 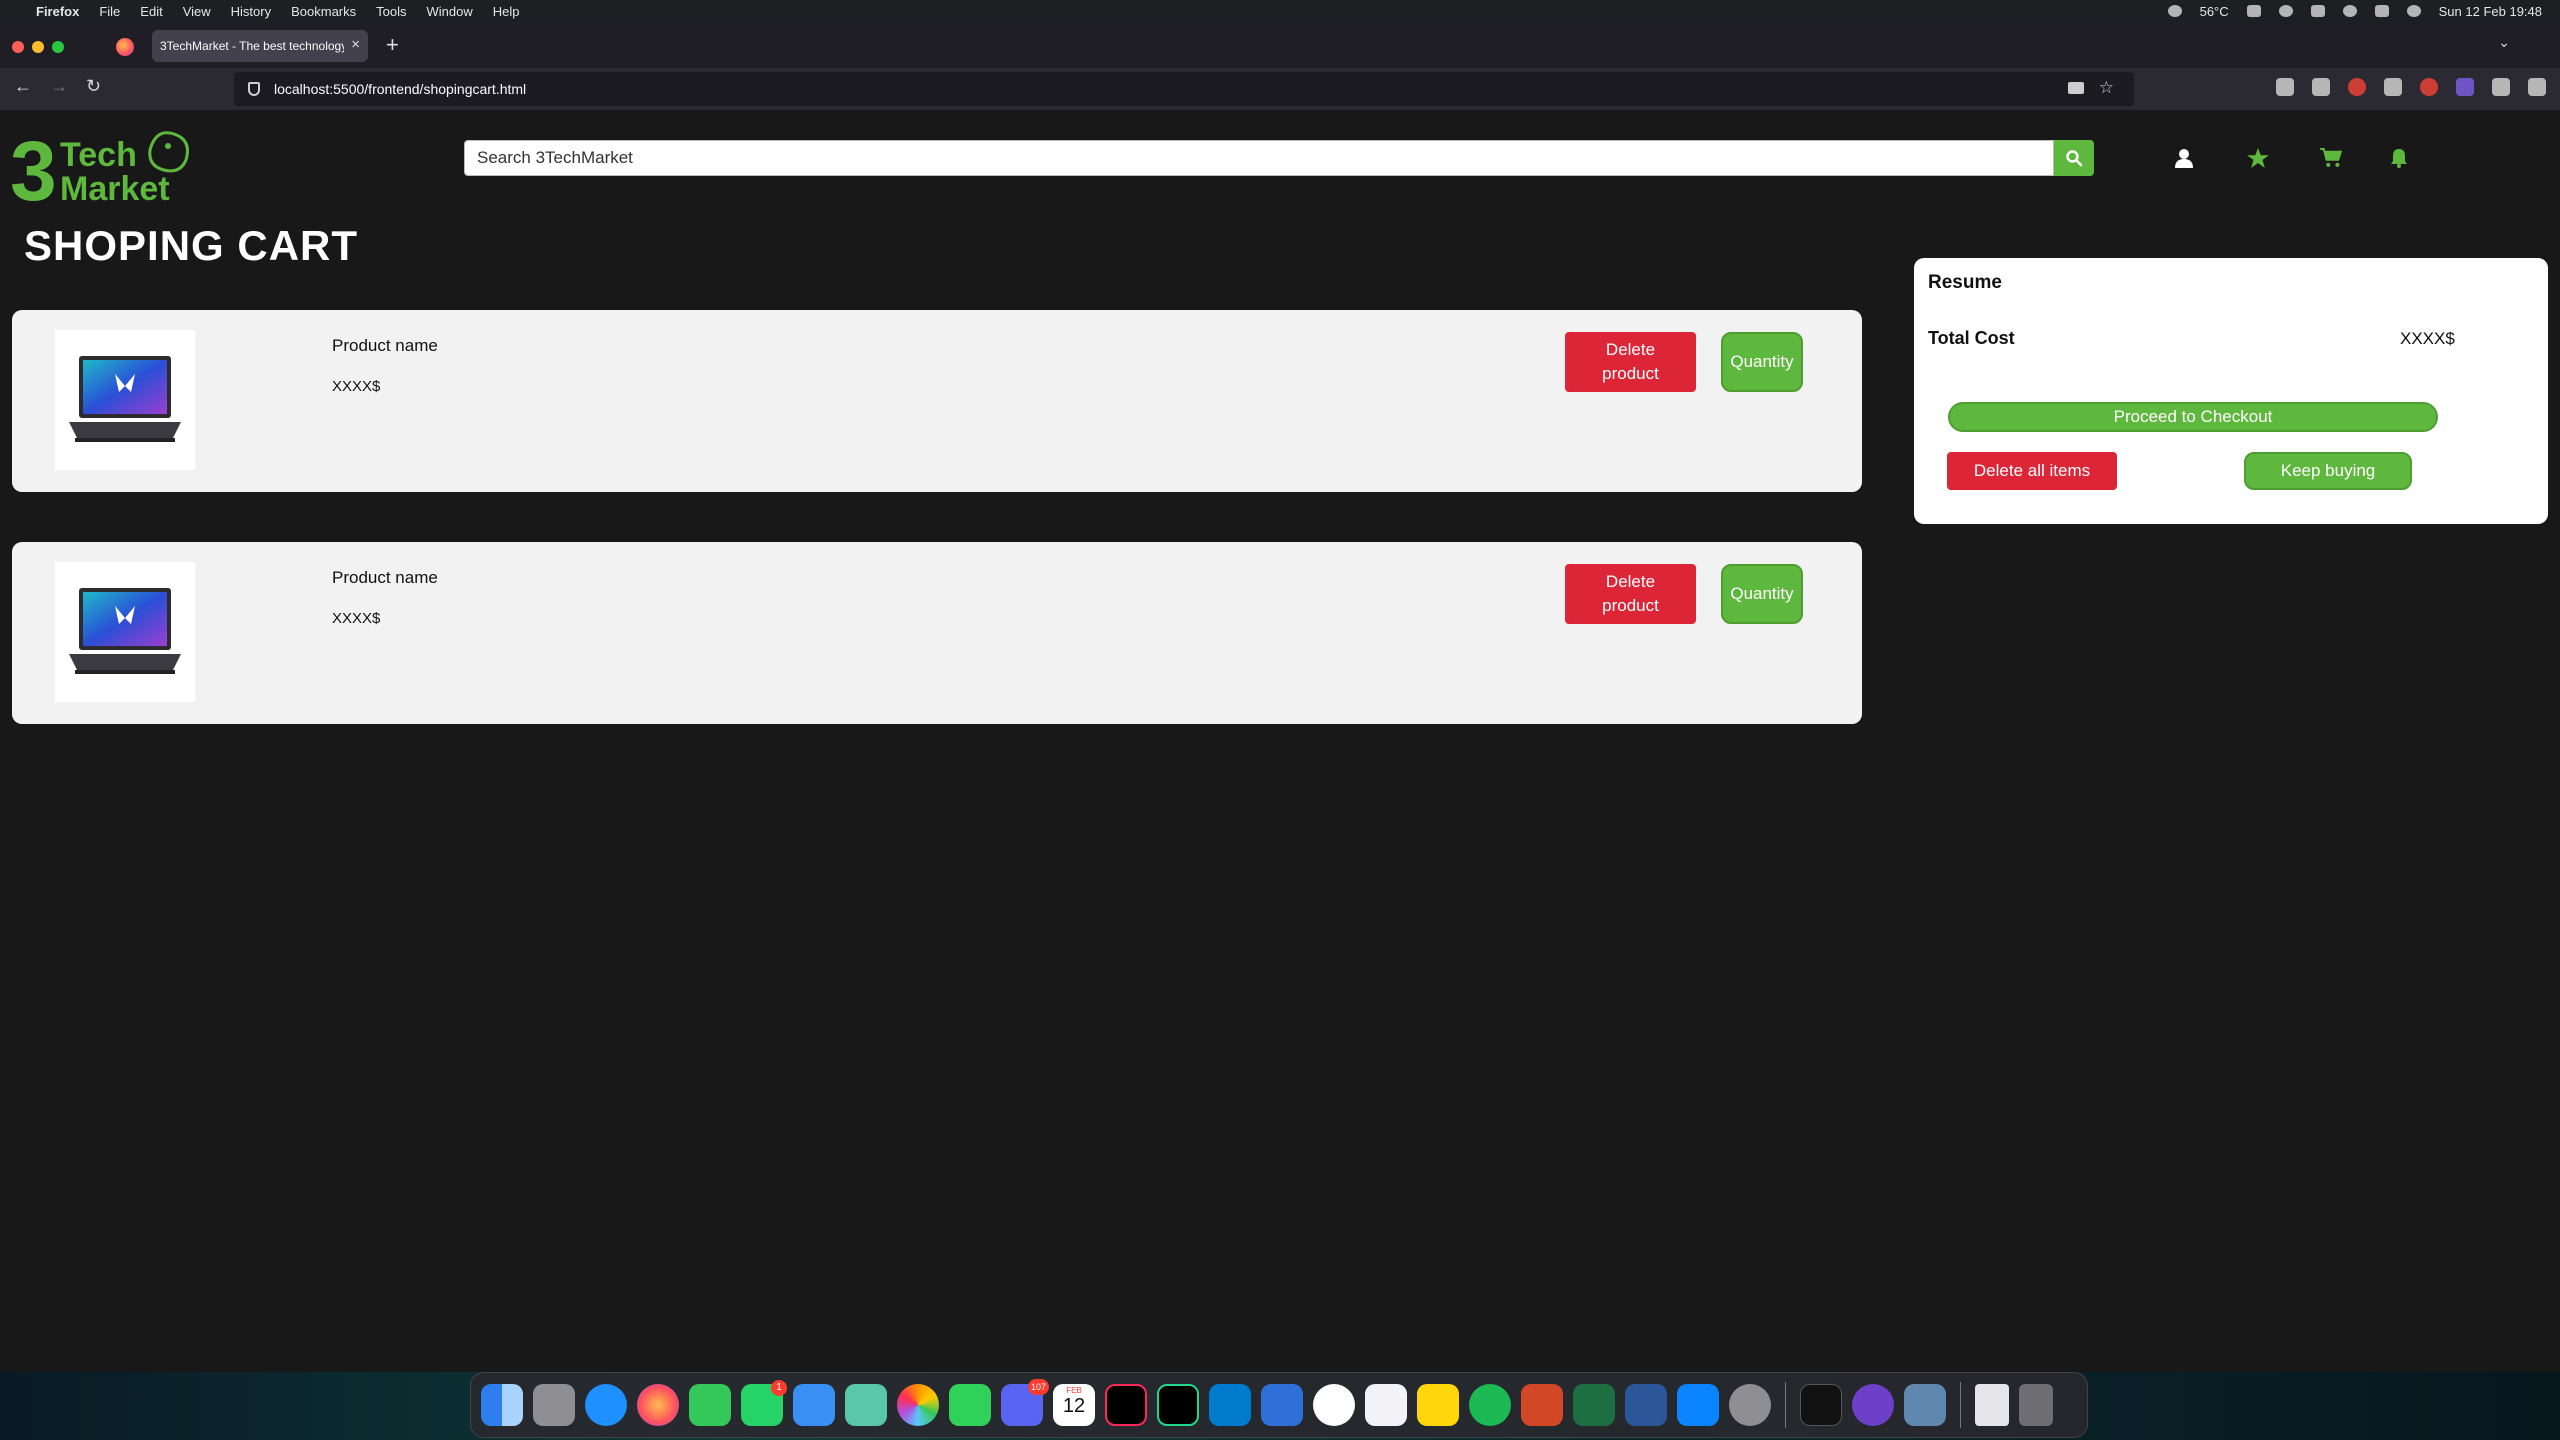 I want to click on firefox-view-icon, so click(x=125, y=47).